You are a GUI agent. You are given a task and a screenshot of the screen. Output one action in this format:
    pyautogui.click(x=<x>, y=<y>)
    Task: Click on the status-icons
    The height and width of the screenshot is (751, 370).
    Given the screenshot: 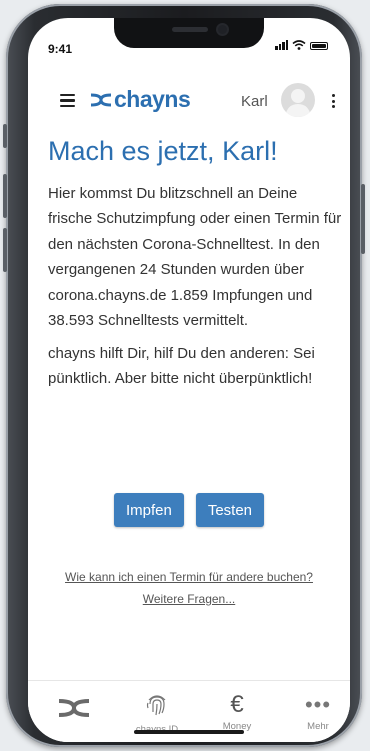 What is the action you would take?
    pyautogui.click(x=301, y=45)
    